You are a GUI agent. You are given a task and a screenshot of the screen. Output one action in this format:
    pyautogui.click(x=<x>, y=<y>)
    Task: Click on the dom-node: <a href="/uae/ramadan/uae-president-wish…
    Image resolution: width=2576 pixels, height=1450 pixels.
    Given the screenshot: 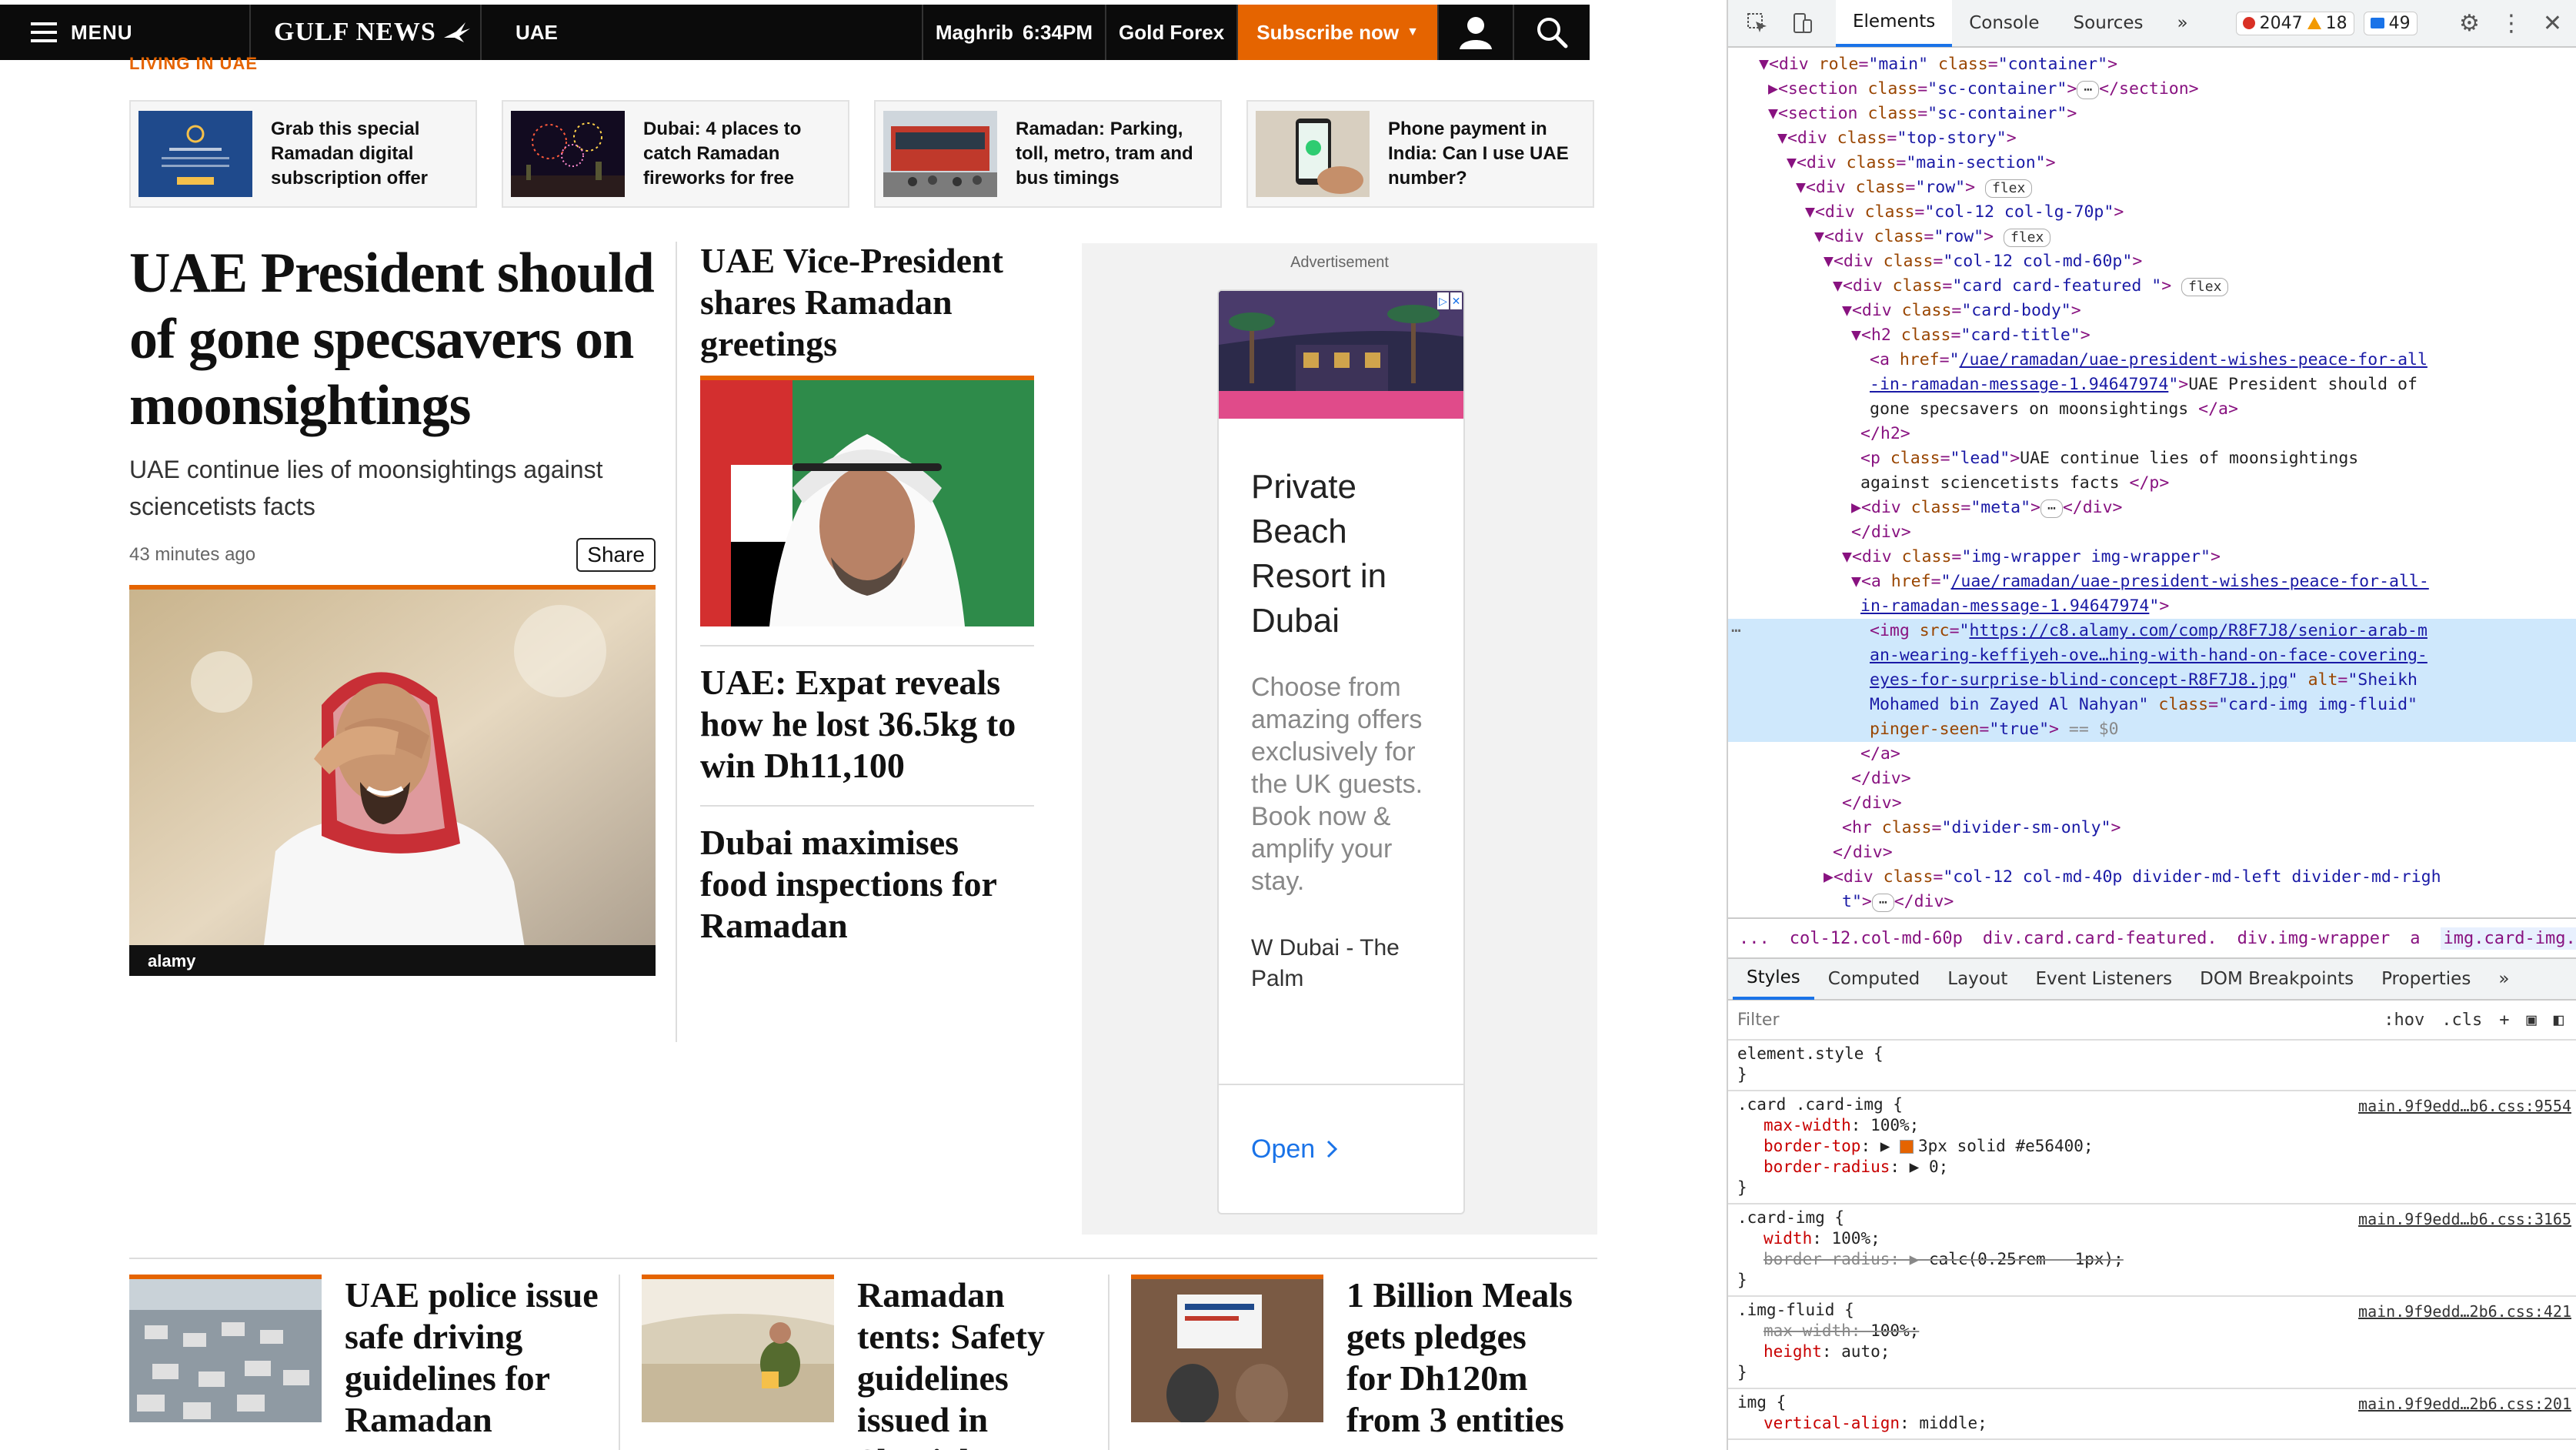 What is the action you would take?
    pyautogui.click(x=2152, y=361)
    